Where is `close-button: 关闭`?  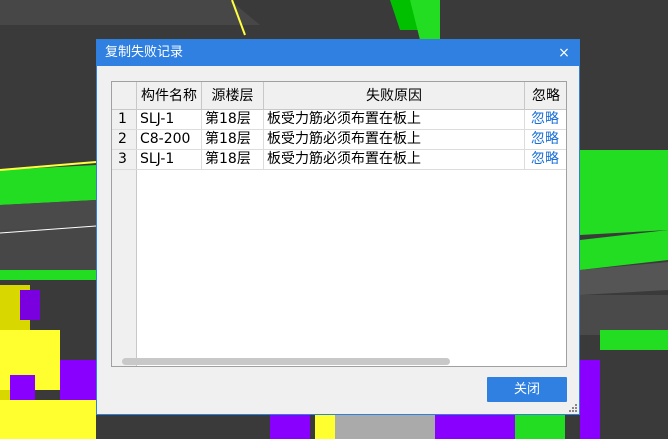 close-button: 关闭 is located at coordinates (527, 389).